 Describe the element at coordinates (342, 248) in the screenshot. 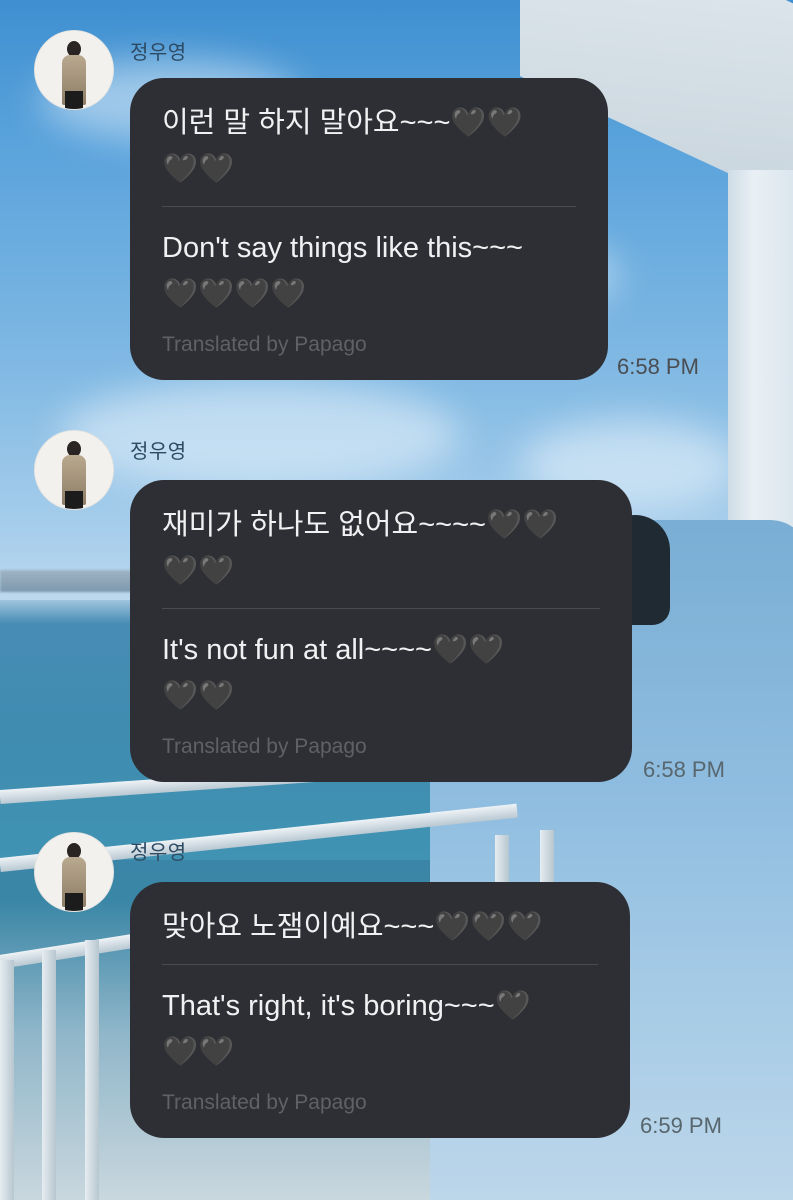

I see `translated-text-line: Don't say things like this~~~` at that location.